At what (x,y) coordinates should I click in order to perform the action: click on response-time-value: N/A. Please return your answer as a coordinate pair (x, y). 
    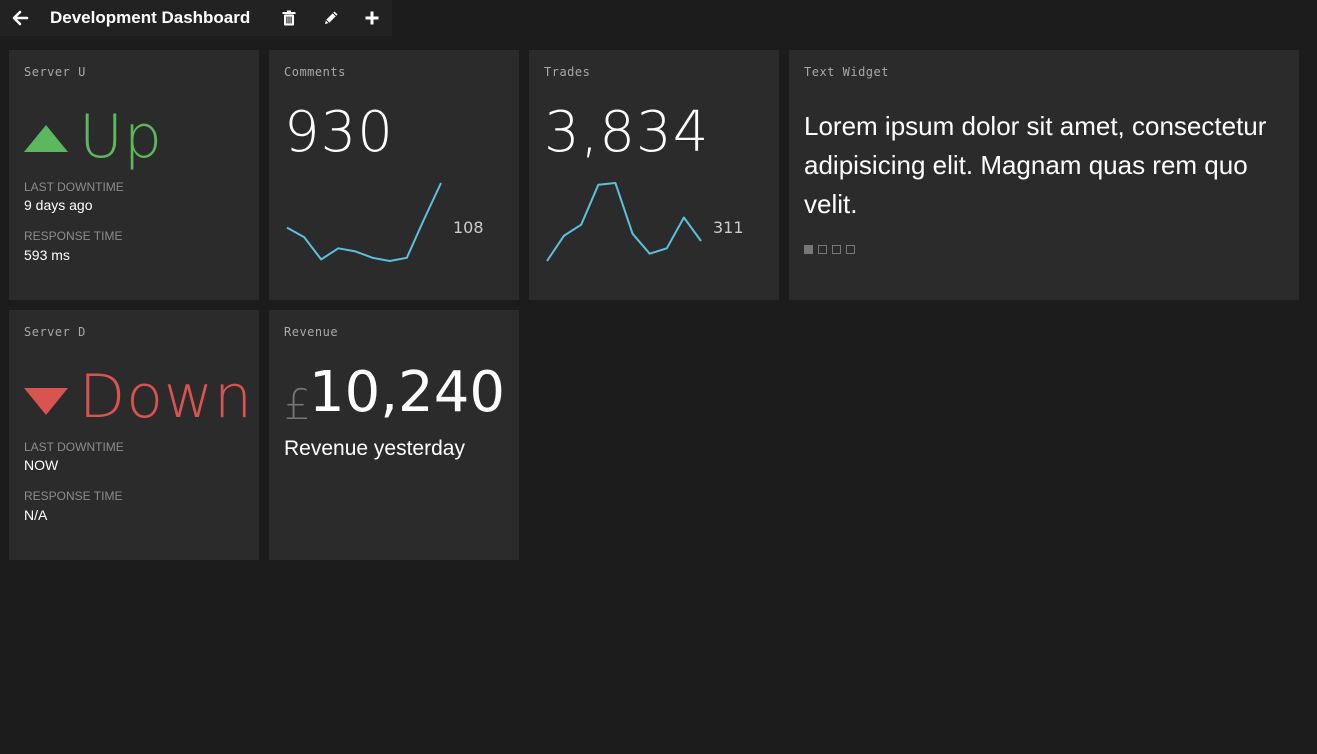
    Looking at the image, I should click on (36, 515).